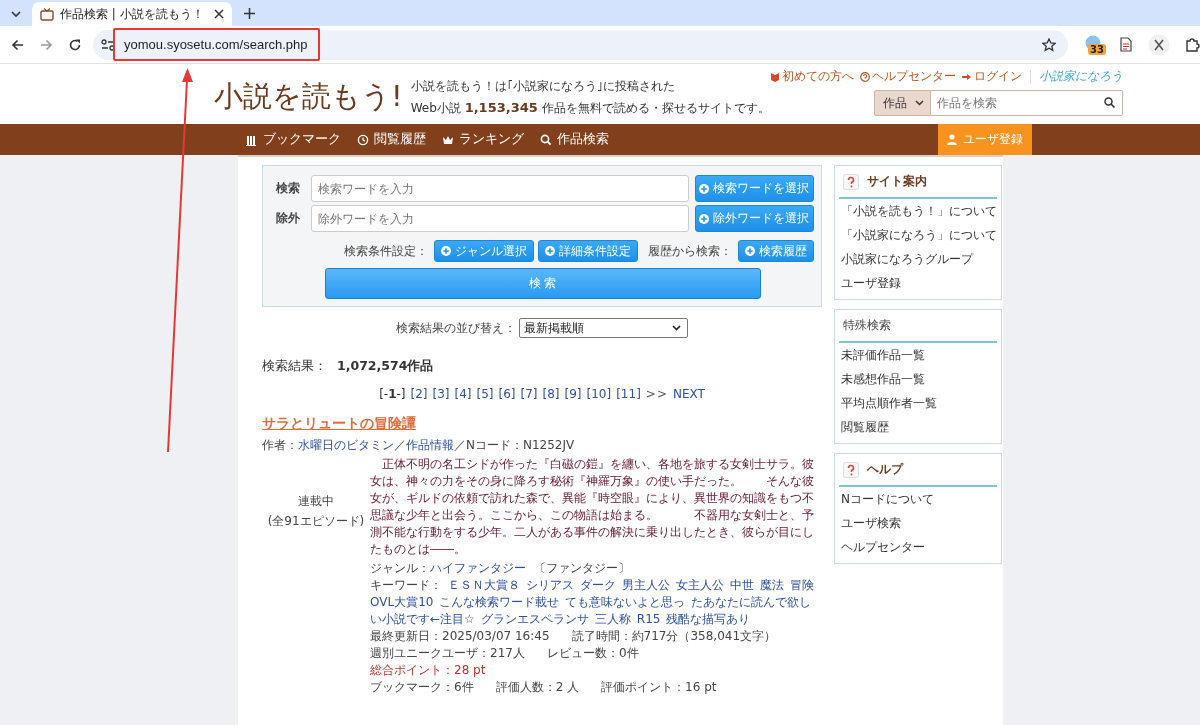 This screenshot has width=1200, height=725. I want to click on keyword-link: たあなたに読んで欲し, so click(751, 602).